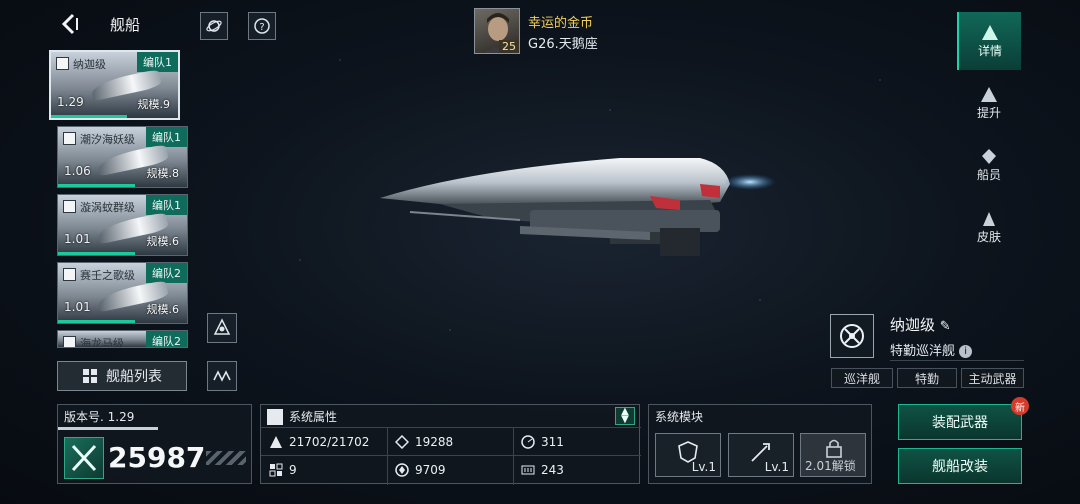 The height and width of the screenshot is (504, 1080). I want to click on ship-card-name: 赛壬之歌级, so click(107, 275).